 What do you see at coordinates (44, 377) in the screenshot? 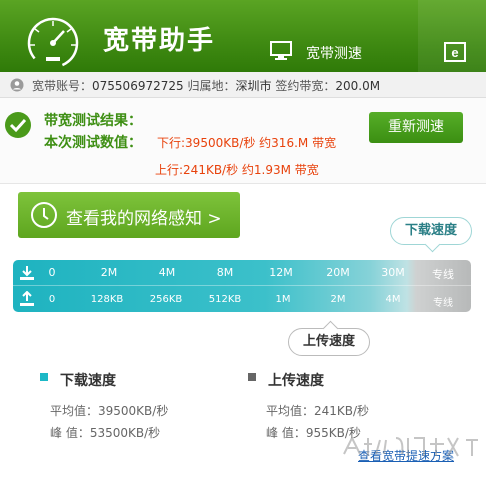
I see `download-legend-swatch` at bounding box center [44, 377].